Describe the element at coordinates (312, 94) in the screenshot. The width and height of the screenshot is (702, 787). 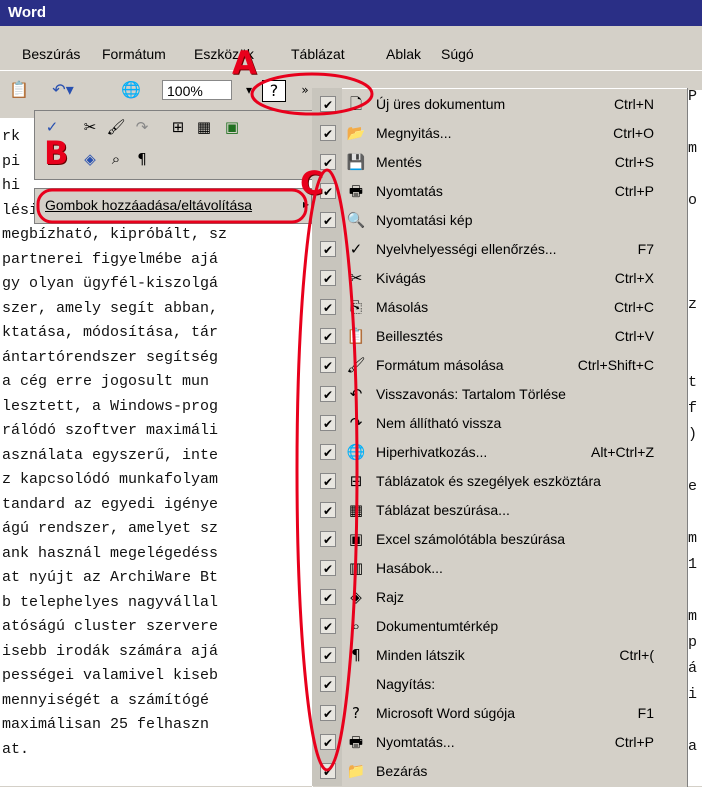
I see `annotation-a-ellipse` at that location.